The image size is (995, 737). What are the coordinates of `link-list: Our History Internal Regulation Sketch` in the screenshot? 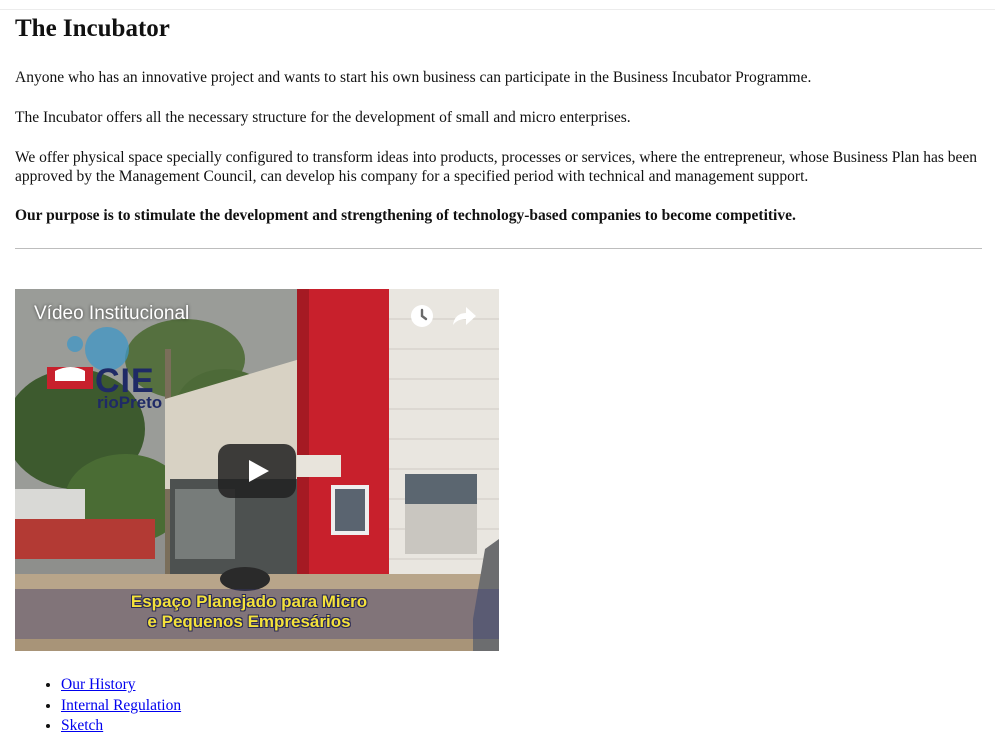 It's located at (98, 706).